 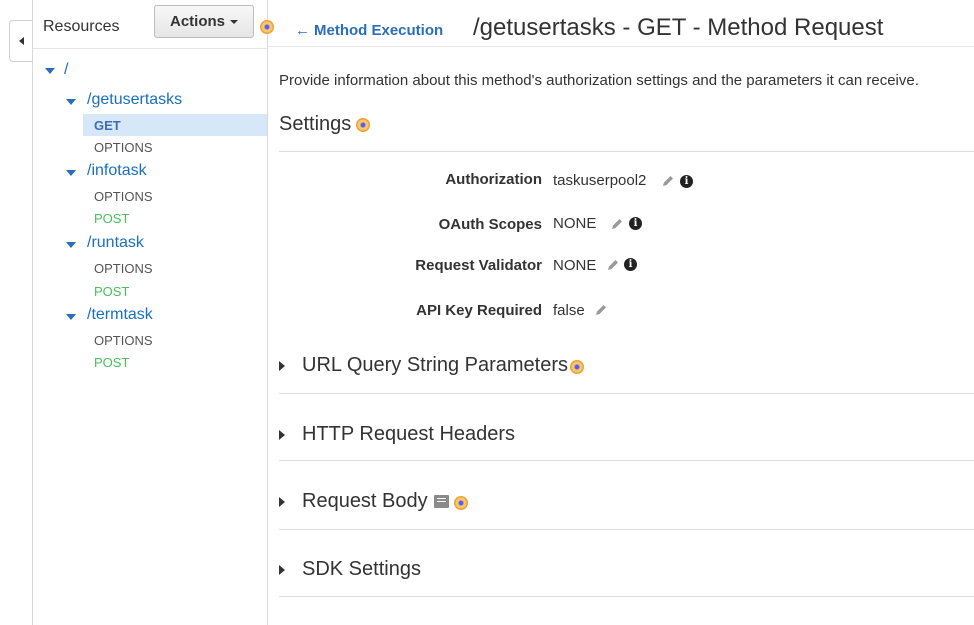 I want to click on request-validator-value: NONE, so click(x=575, y=265).